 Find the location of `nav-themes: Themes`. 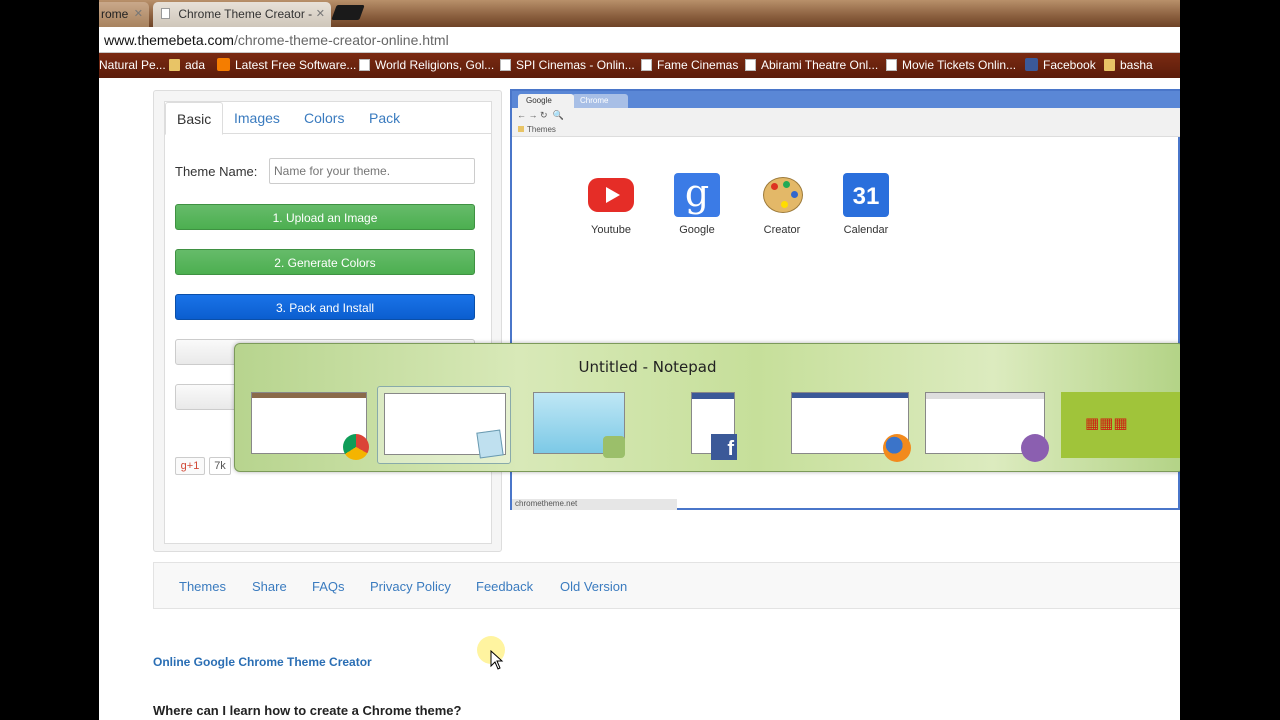

nav-themes: Themes is located at coordinates (202, 586).